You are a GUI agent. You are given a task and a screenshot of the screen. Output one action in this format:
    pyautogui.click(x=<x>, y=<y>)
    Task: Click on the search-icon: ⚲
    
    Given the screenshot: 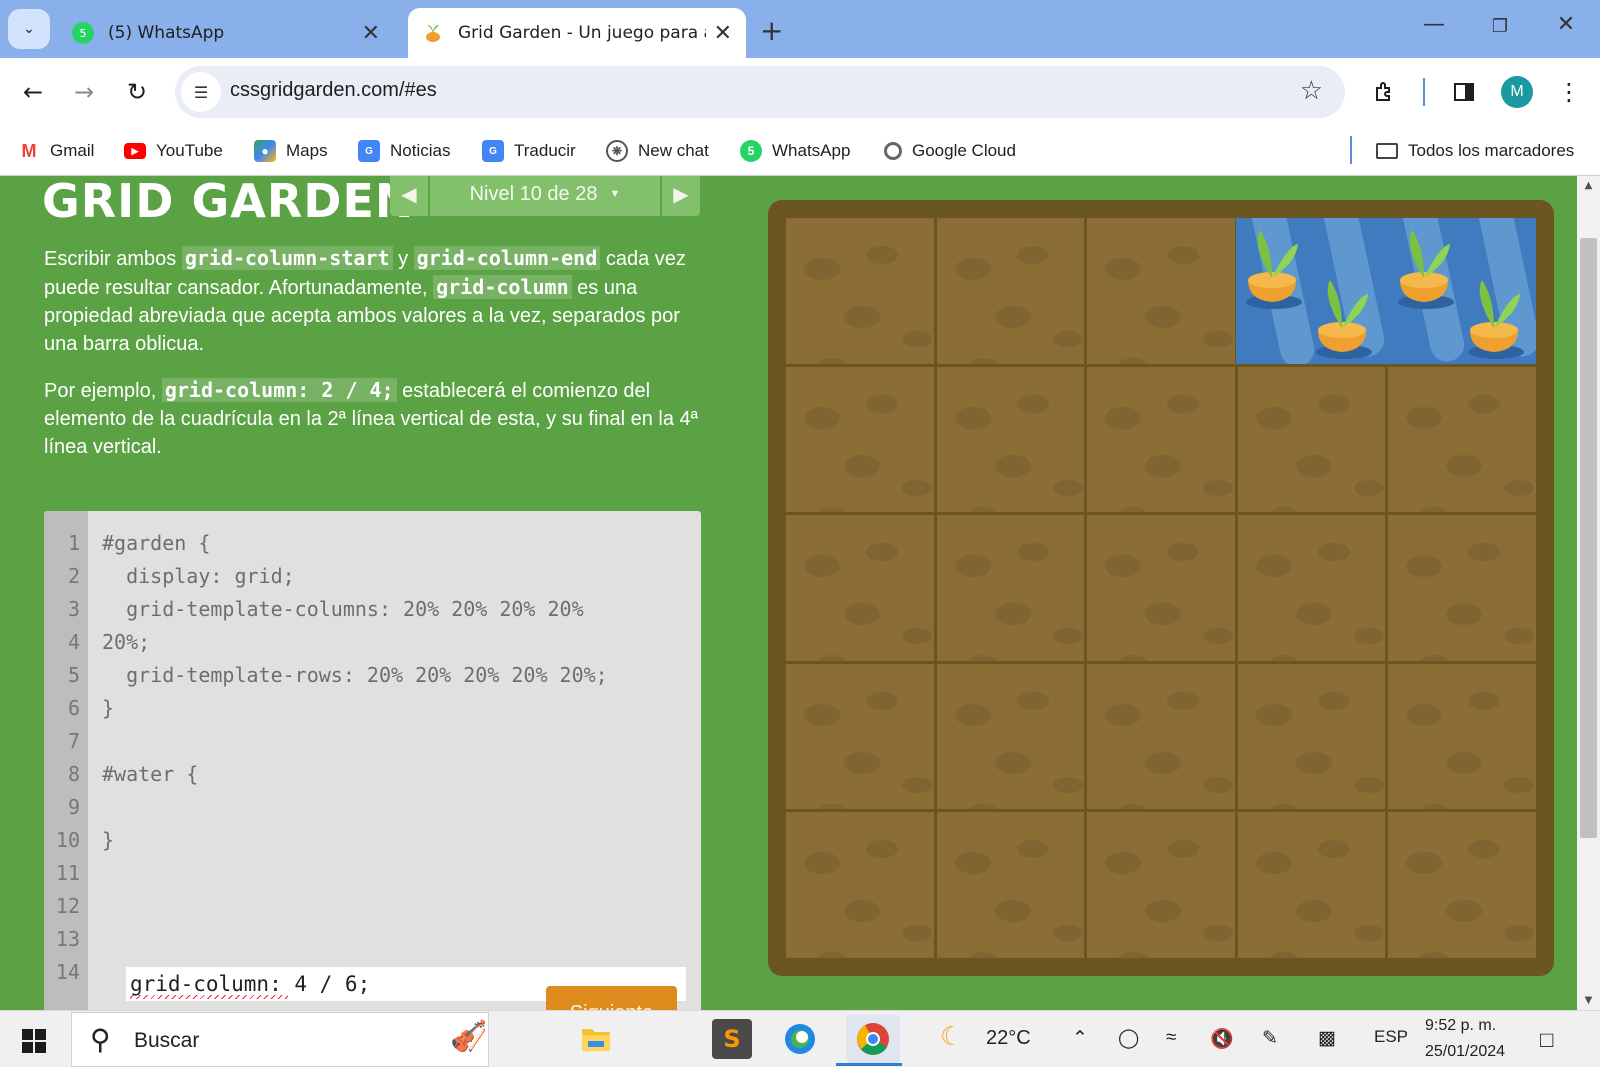 What is the action you would take?
    pyautogui.click(x=100, y=1039)
    